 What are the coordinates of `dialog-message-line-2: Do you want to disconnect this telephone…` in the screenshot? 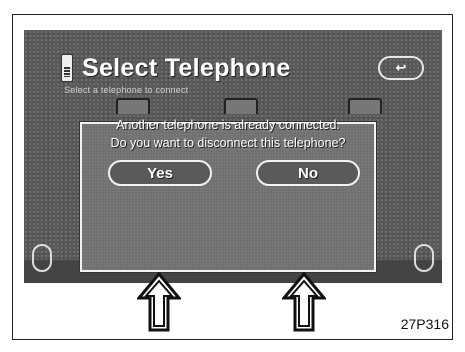 It's located at (228, 143).